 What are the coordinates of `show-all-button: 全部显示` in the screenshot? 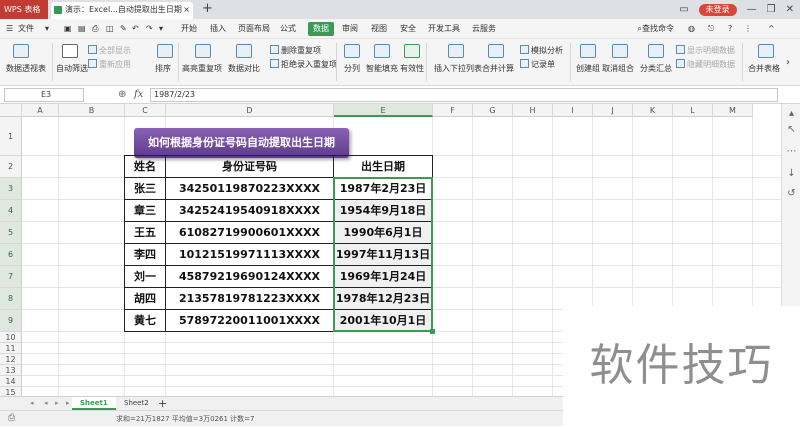 It's located at (109, 50).